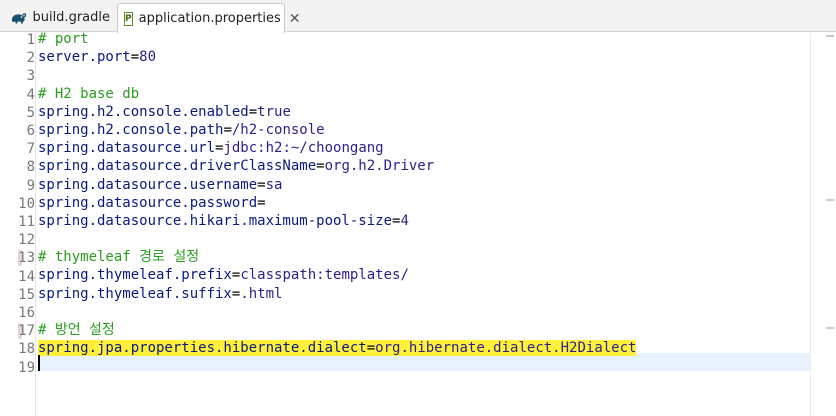 This screenshot has width=836, height=416. Describe the element at coordinates (404, 220) in the screenshot. I see `token-val: 4` at that location.